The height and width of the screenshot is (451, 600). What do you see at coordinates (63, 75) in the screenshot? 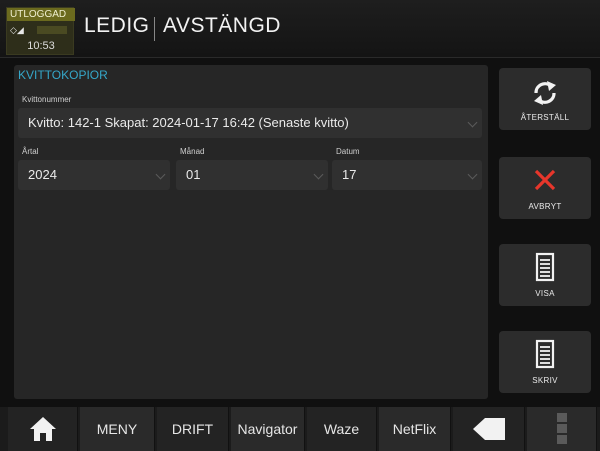
I see `panel-title: KVITTOKOPIOR` at bounding box center [63, 75].